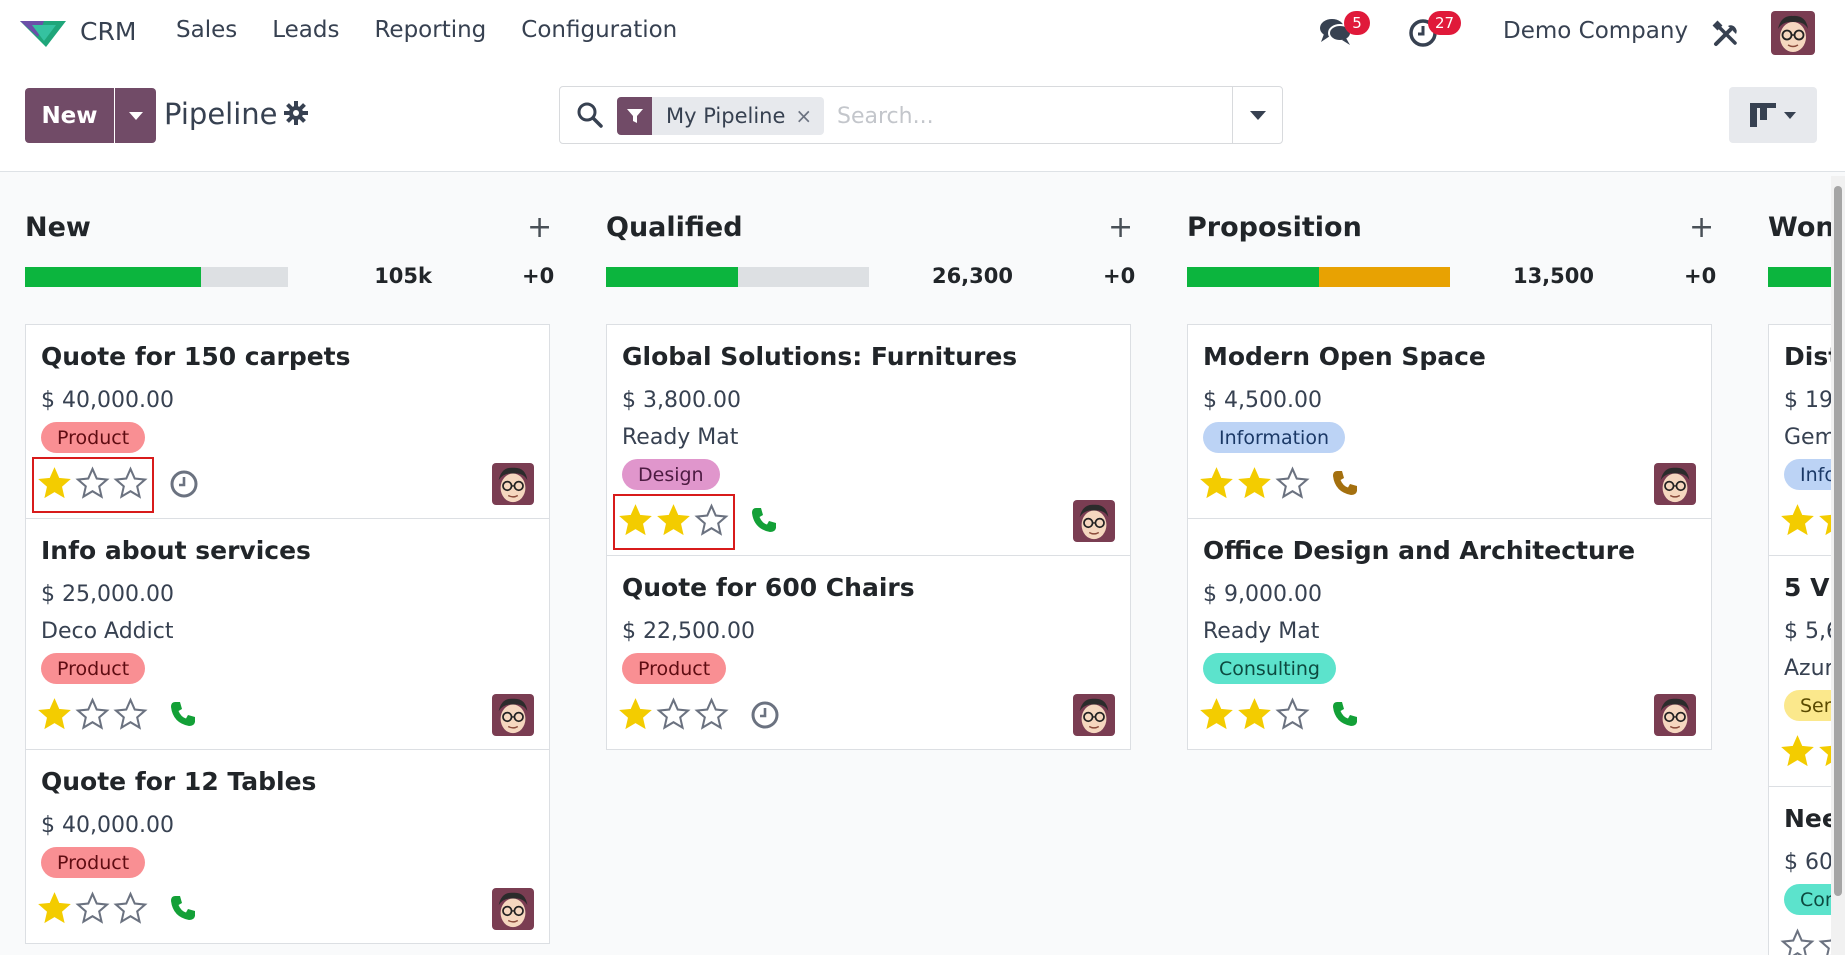 The height and width of the screenshot is (955, 1845). Describe the element at coordinates (1344, 356) in the screenshot. I see `card-title: Modern Open Space` at that location.